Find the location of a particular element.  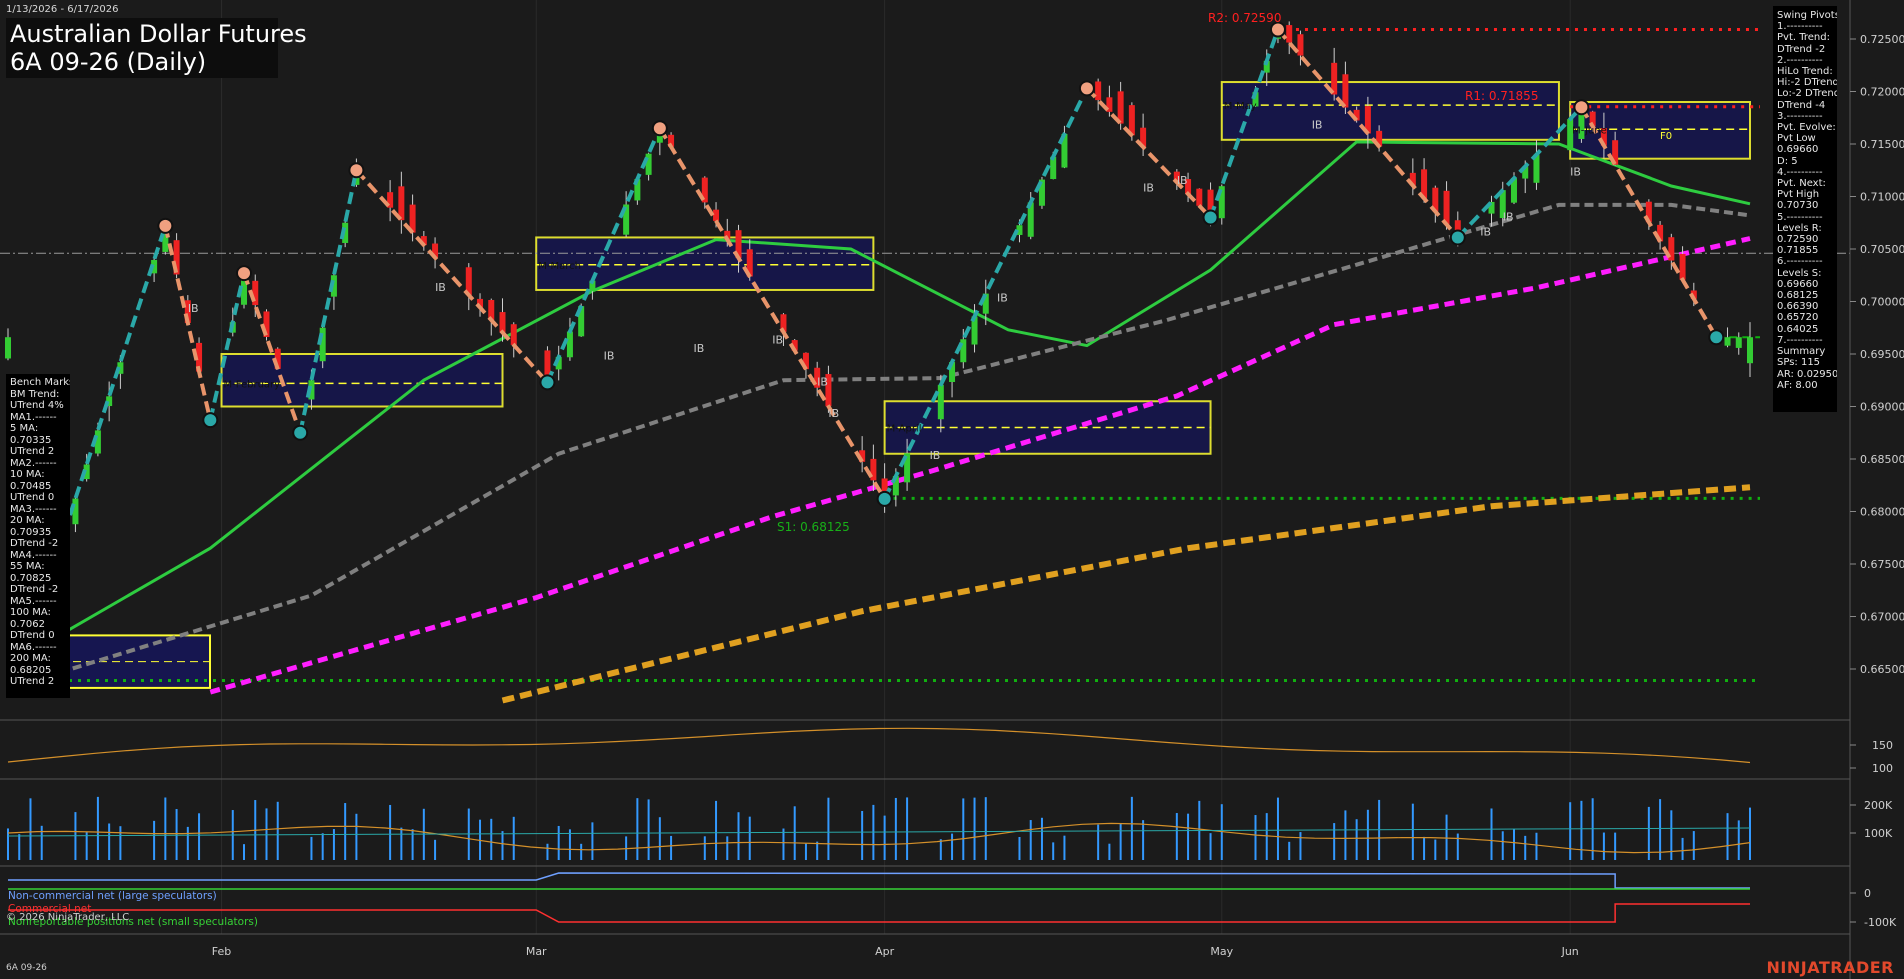

y-tick-label: 0.68500 is located at coordinates (1882, 459).